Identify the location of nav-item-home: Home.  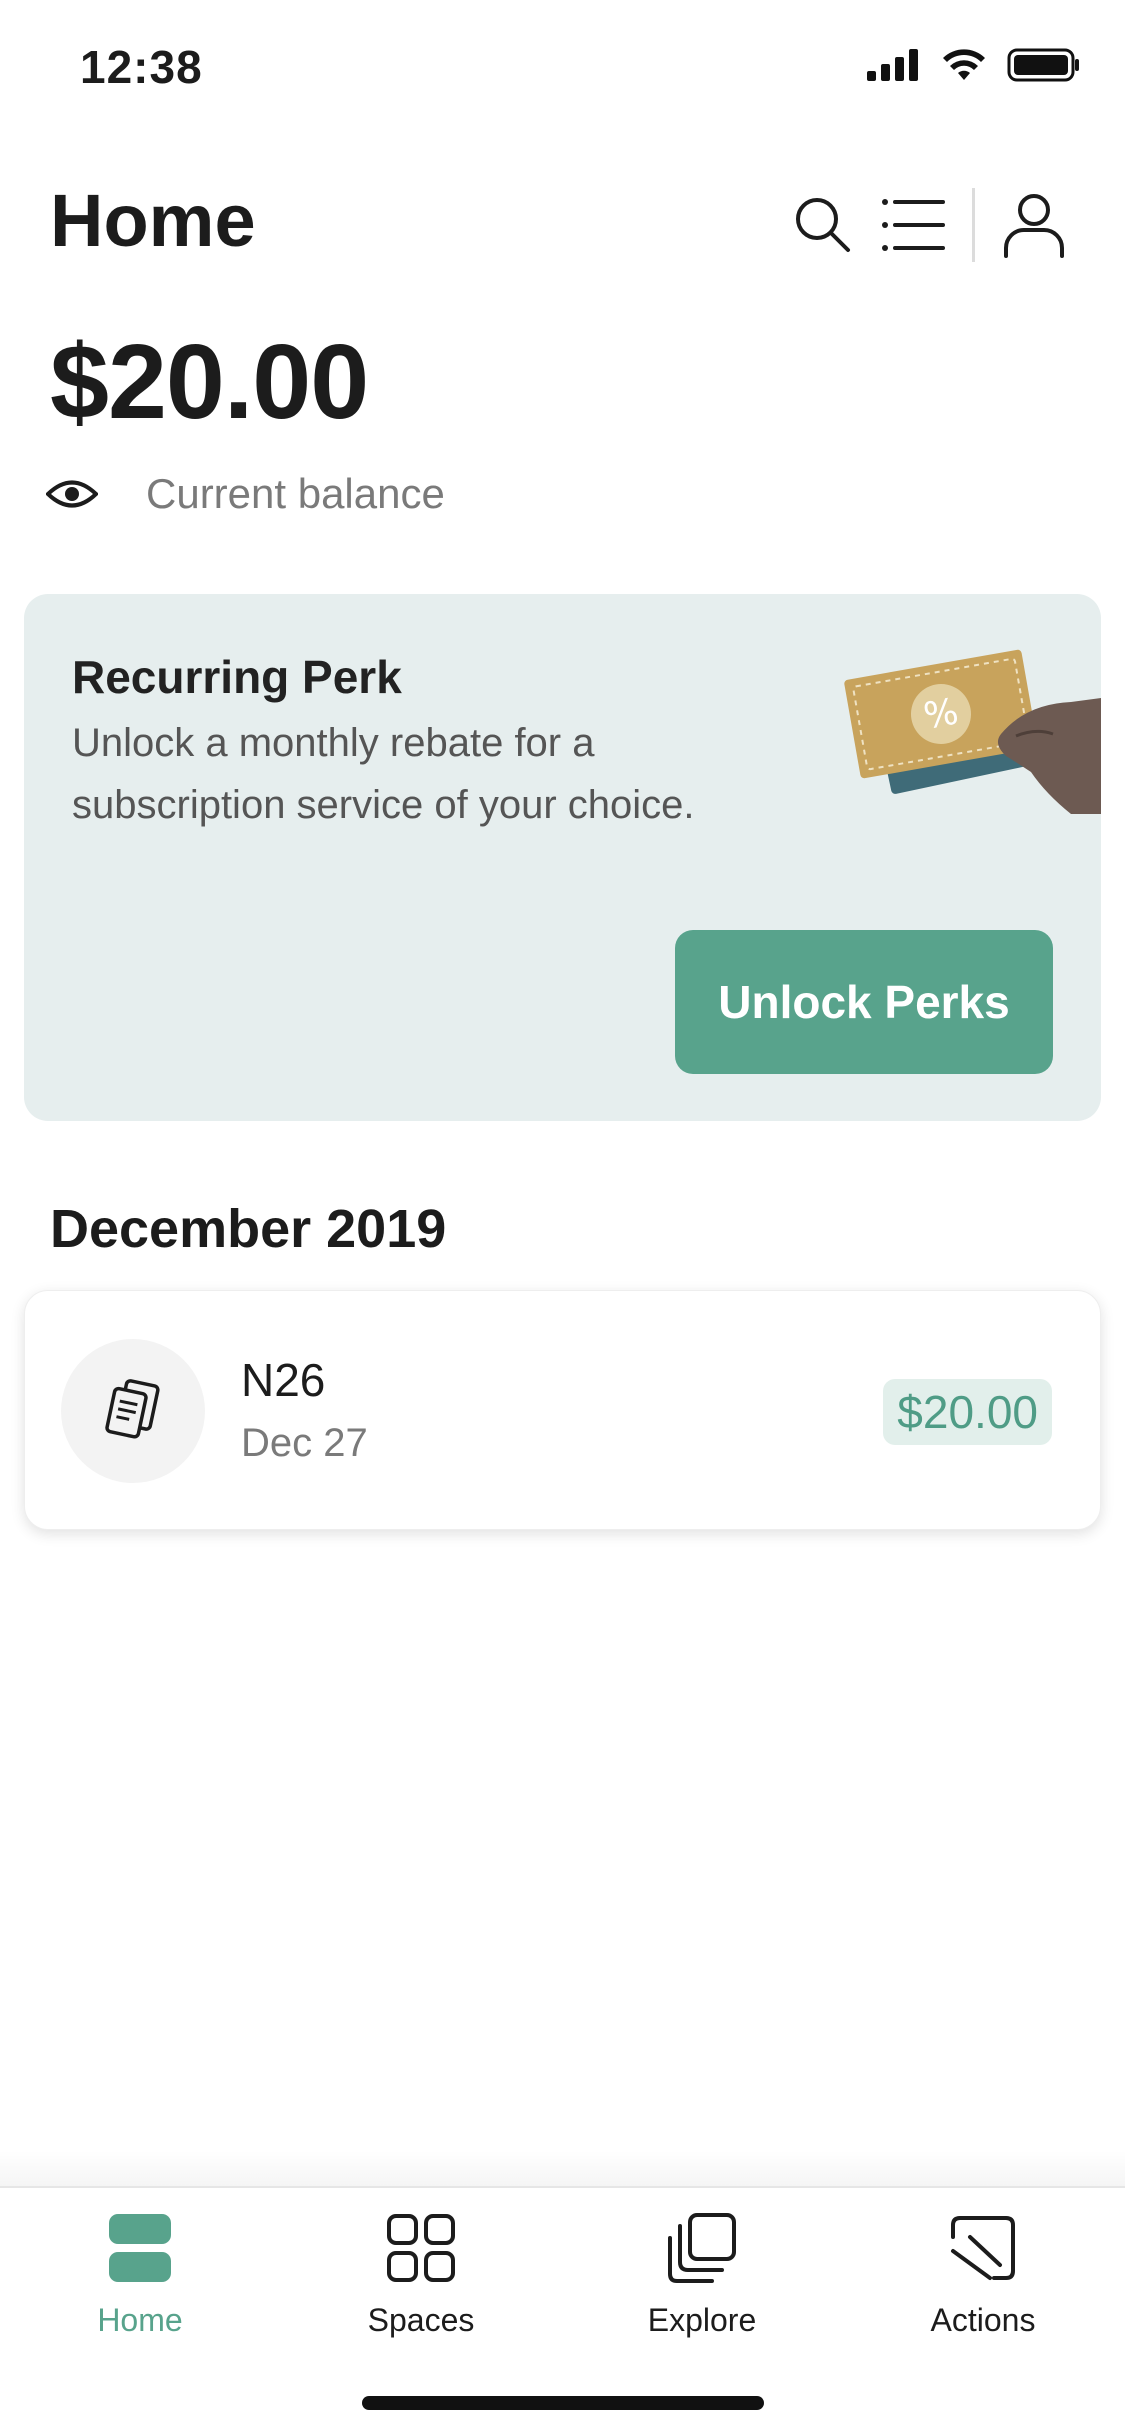
(140, 2273).